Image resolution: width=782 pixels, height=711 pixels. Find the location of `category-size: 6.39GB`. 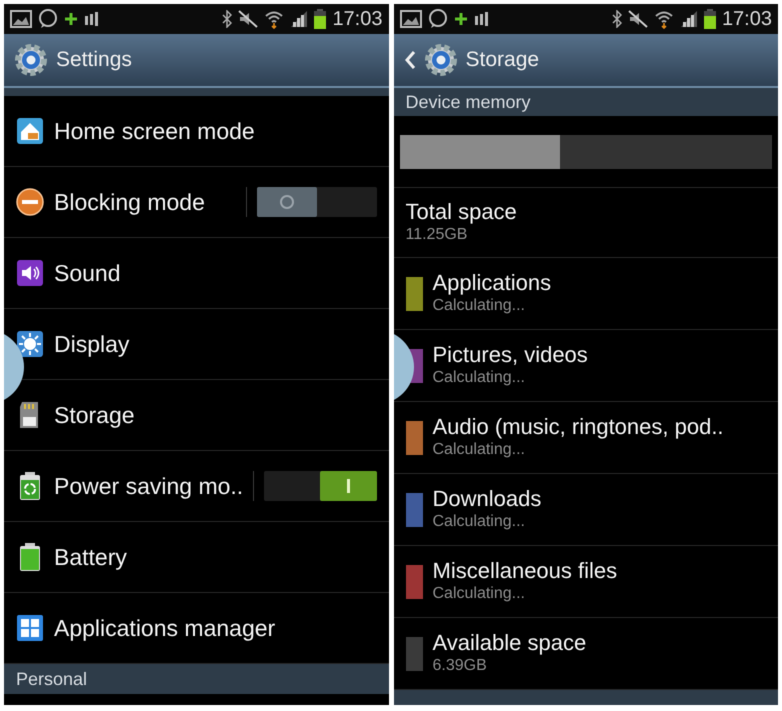

category-size: 6.39GB is located at coordinates (460, 666).